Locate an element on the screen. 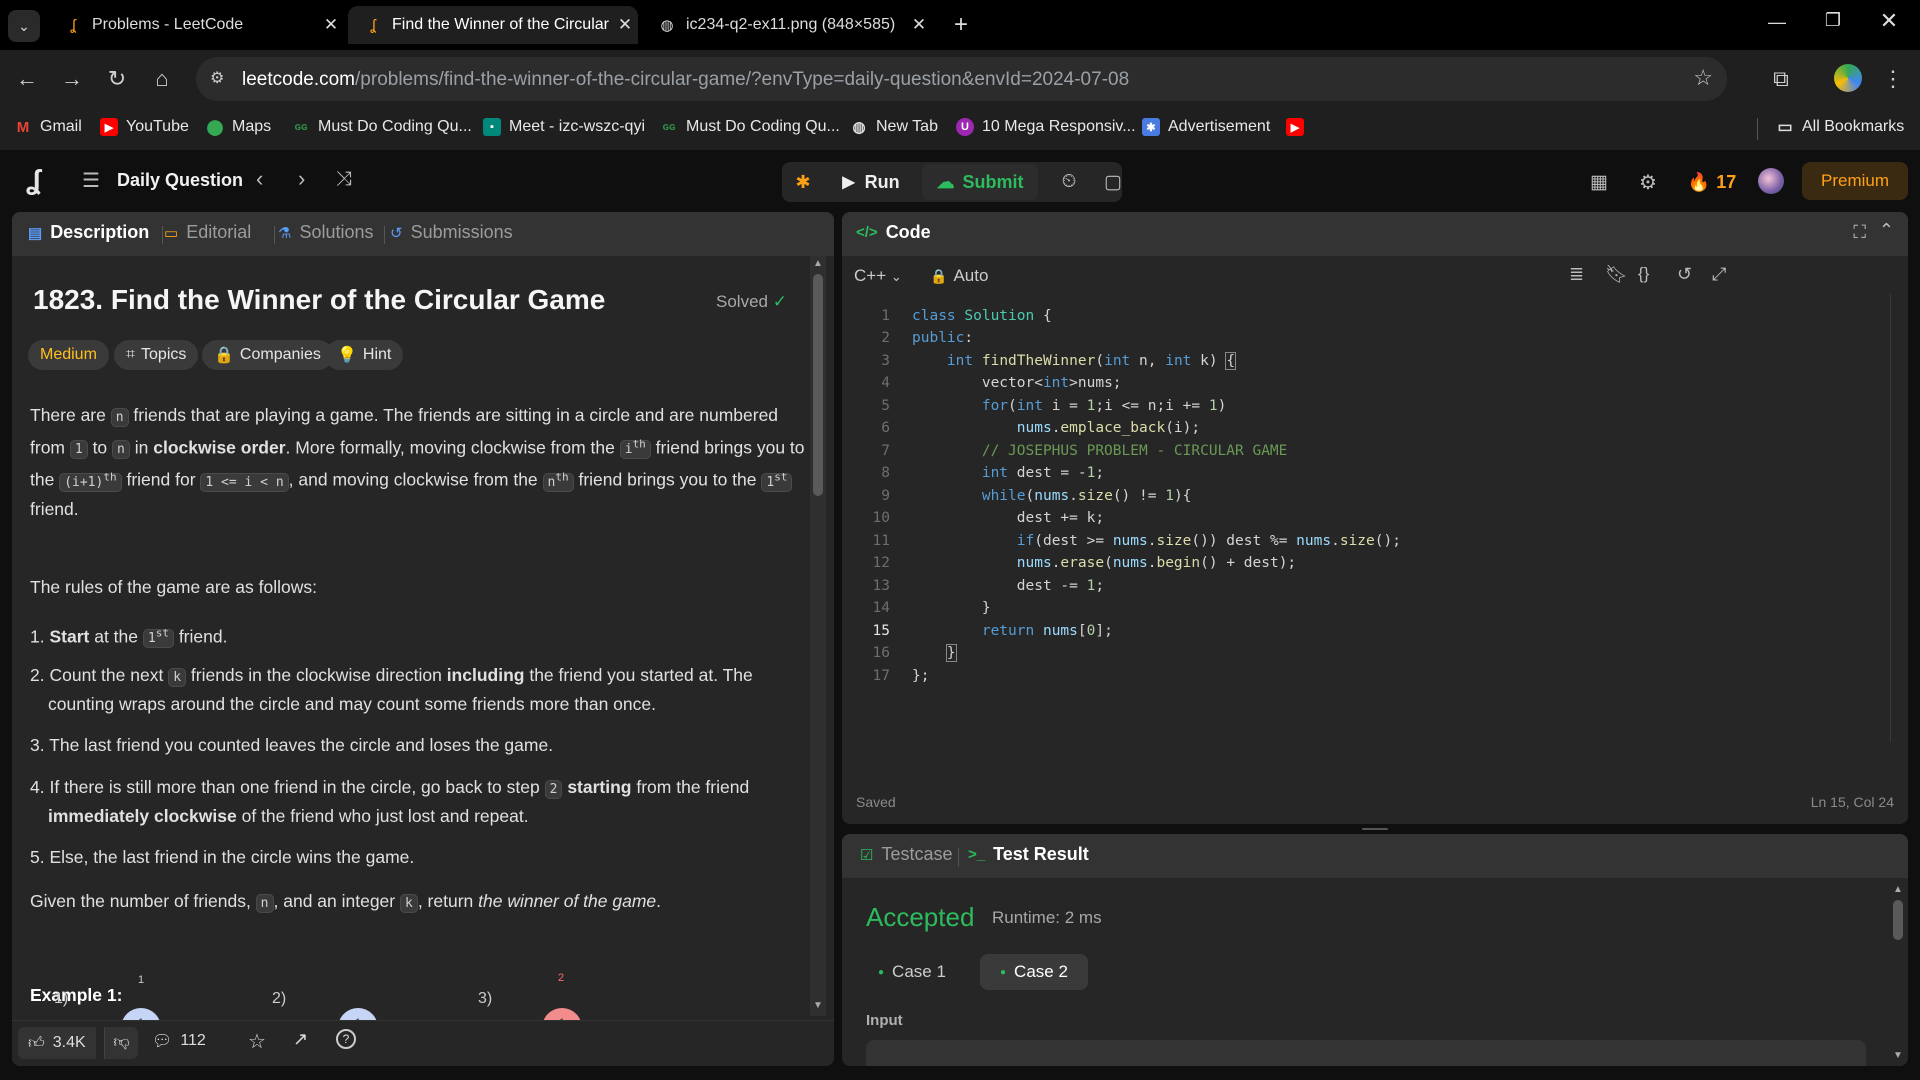 This screenshot has height=1080, width=1920. bookmark-meet: ▪ Meet - izc-wszc-qyi is located at coordinates (564, 127).